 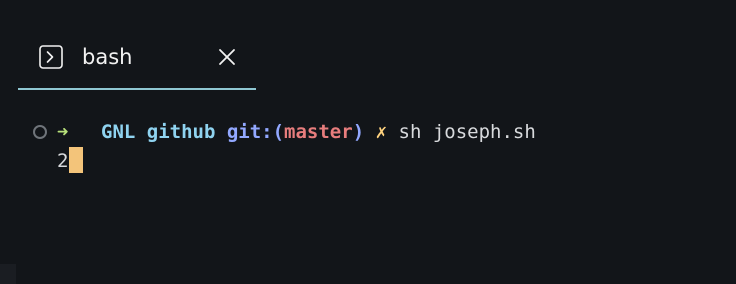 What do you see at coordinates (40, 132) in the screenshot?
I see `status-circle-icon` at bounding box center [40, 132].